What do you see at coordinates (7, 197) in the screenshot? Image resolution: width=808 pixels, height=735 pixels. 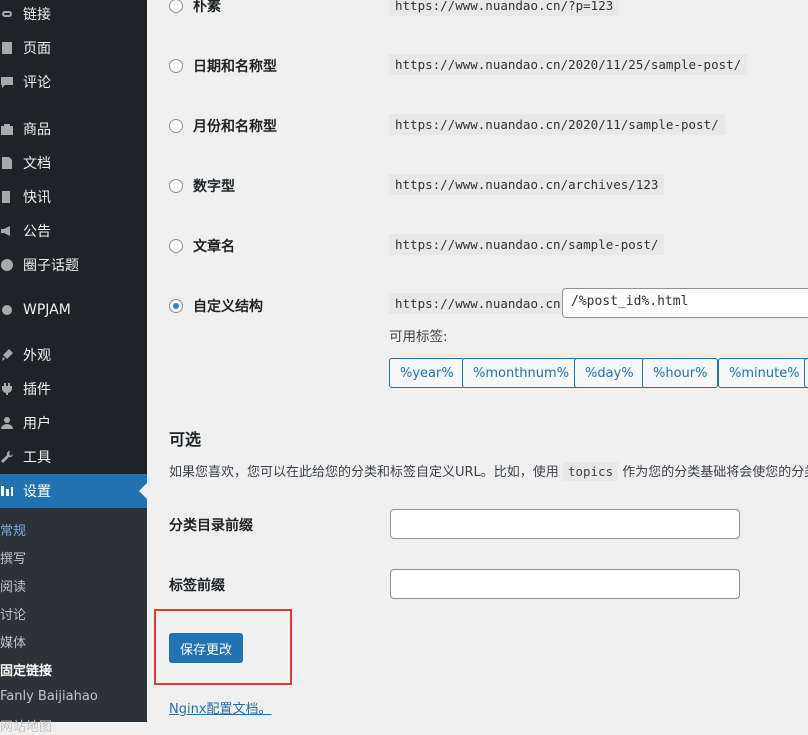 I see `flash-icon` at bounding box center [7, 197].